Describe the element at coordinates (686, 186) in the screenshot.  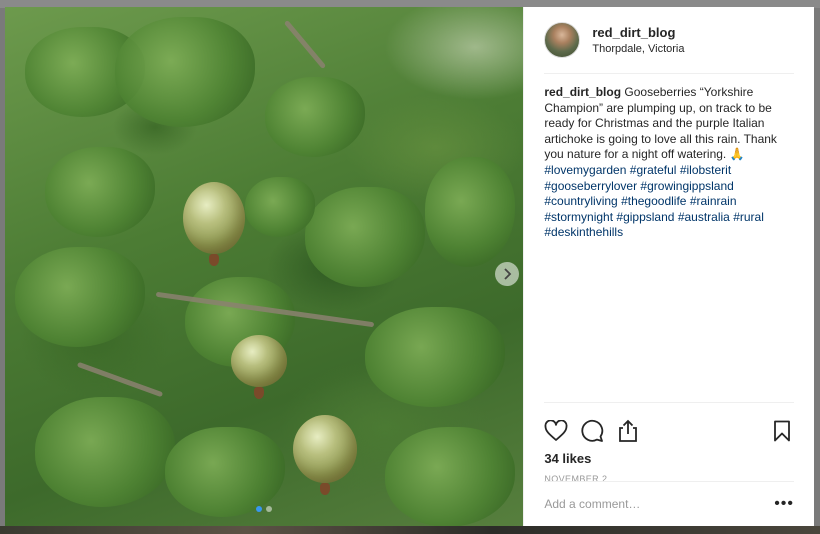
I see `hashtag-link: #growingippsland` at that location.